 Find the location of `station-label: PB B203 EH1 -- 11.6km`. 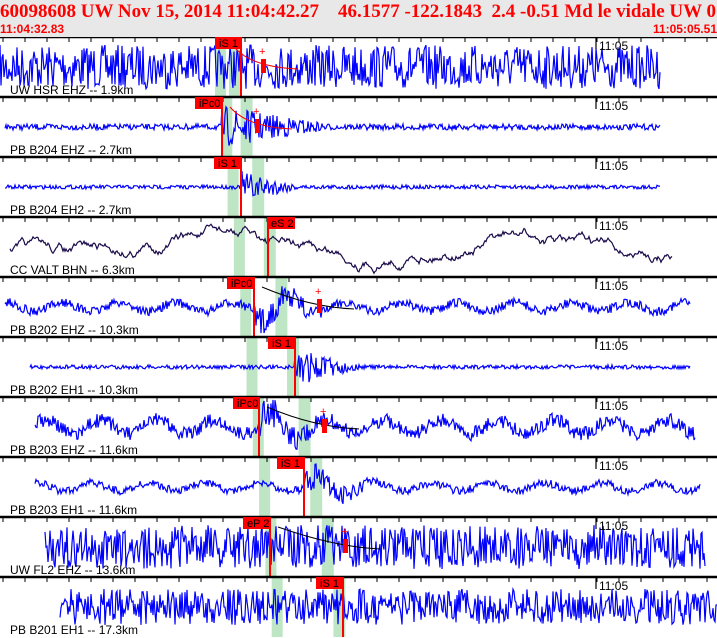

station-label: PB B203 EH1 -- 11.6km is located at coordinates (73, 510).